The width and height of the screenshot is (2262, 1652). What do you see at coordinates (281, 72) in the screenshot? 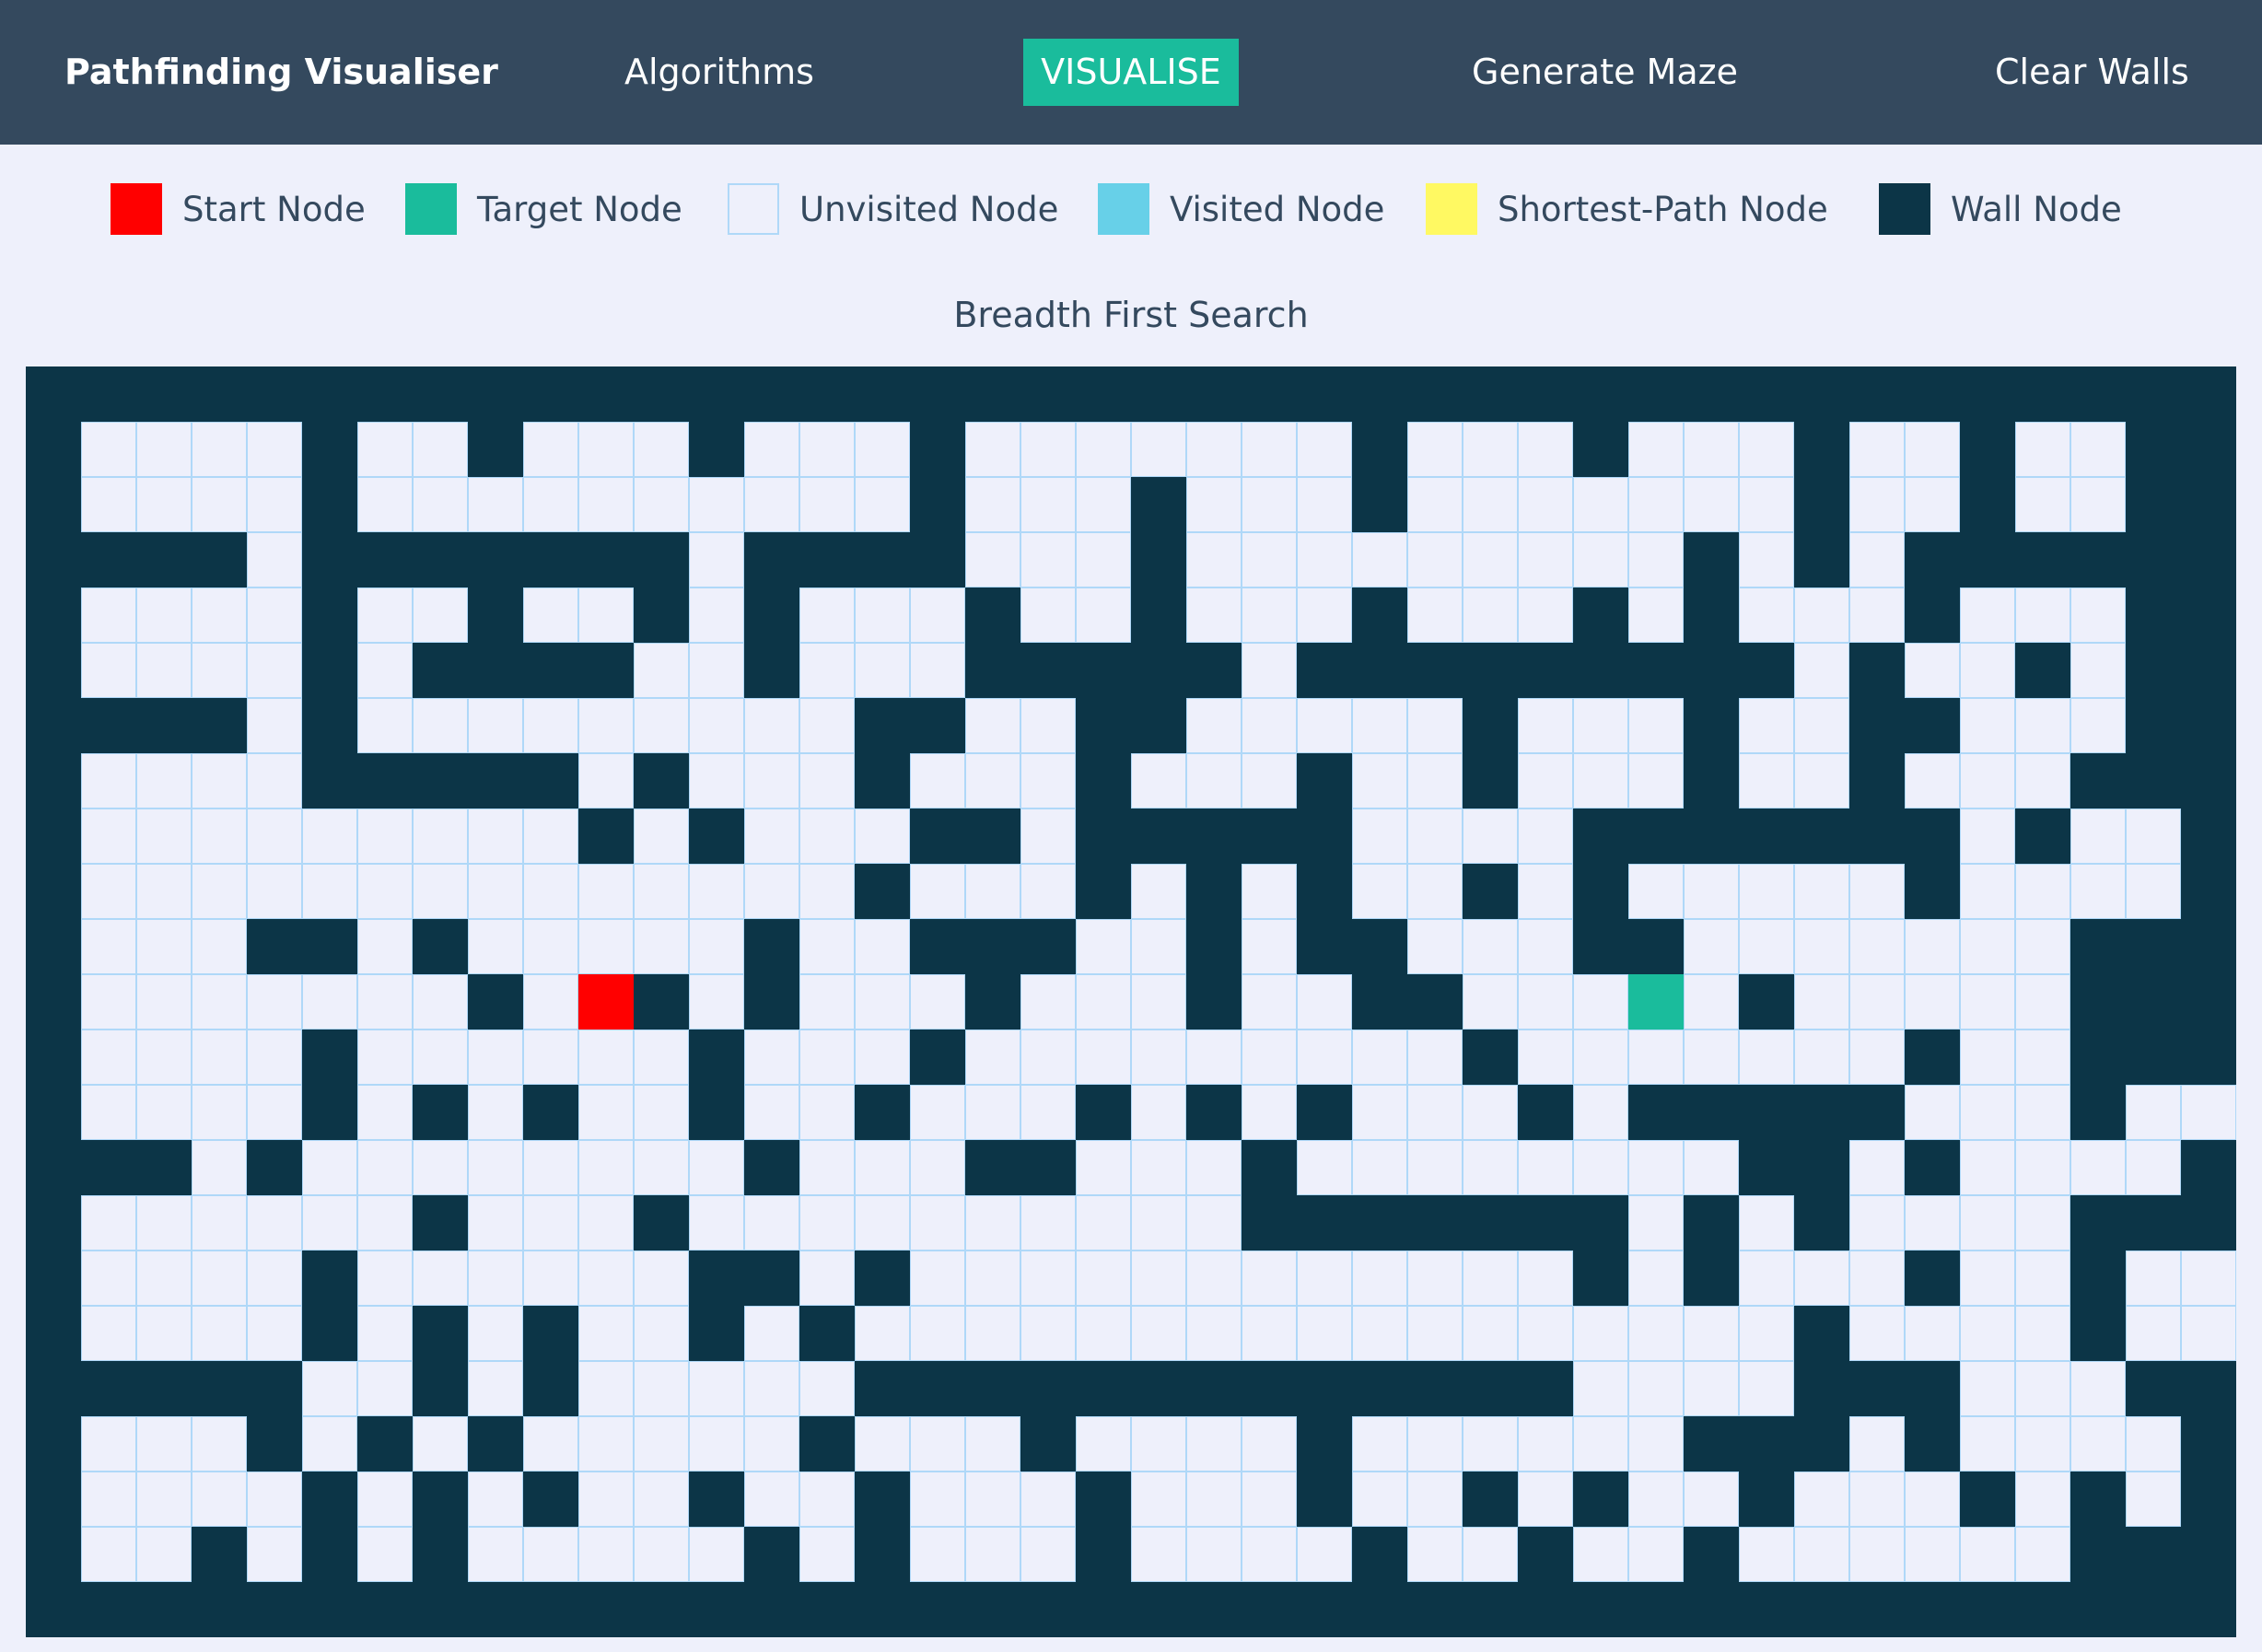
I see `app-title: Pathfinding Visualiser` at bounding box center [281, 72].